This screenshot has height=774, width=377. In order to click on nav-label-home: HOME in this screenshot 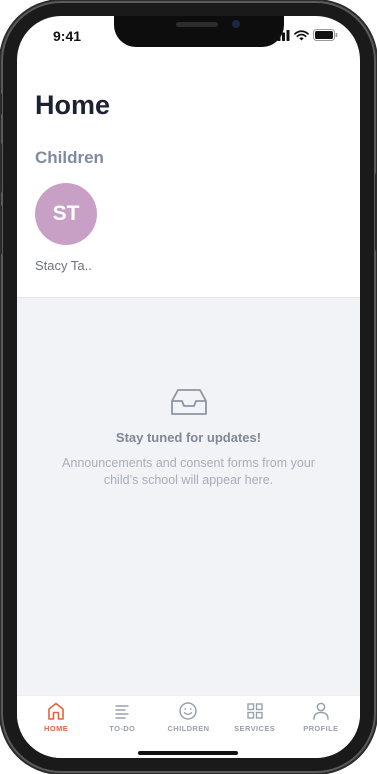, I will do `click(56, 728)`.